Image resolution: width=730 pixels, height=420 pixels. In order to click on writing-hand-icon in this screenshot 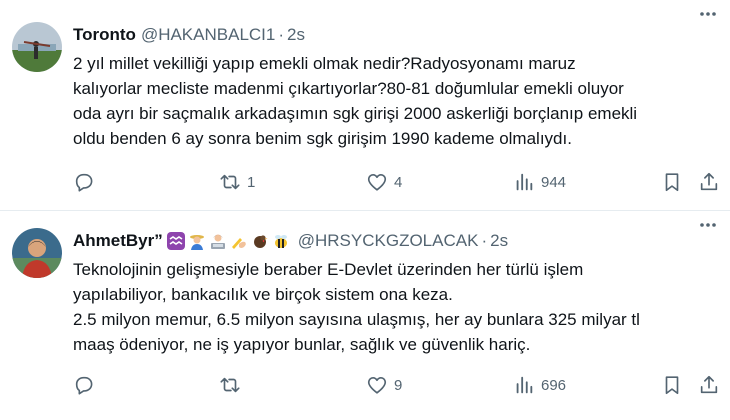, I will do `click(239, 241)`.